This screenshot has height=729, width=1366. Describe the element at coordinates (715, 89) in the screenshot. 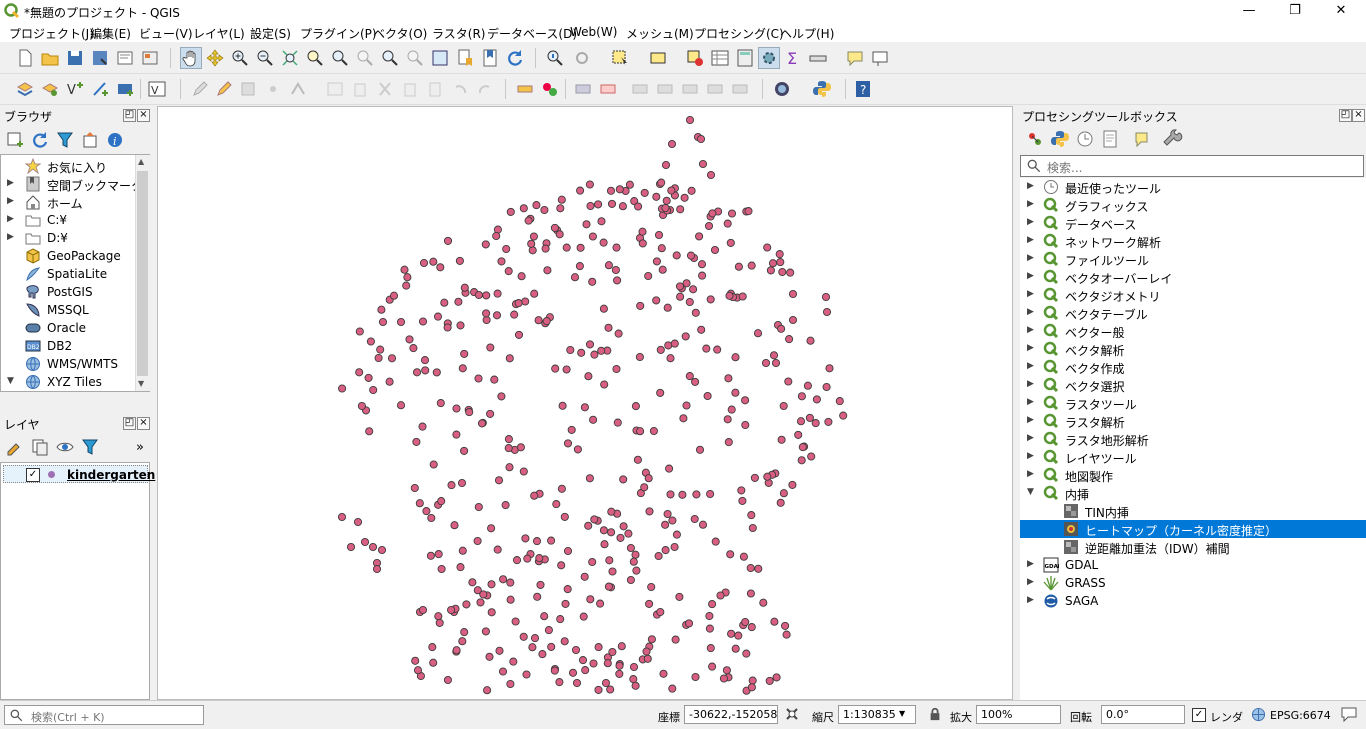

I see `show-hide-labels-icon` at that location.